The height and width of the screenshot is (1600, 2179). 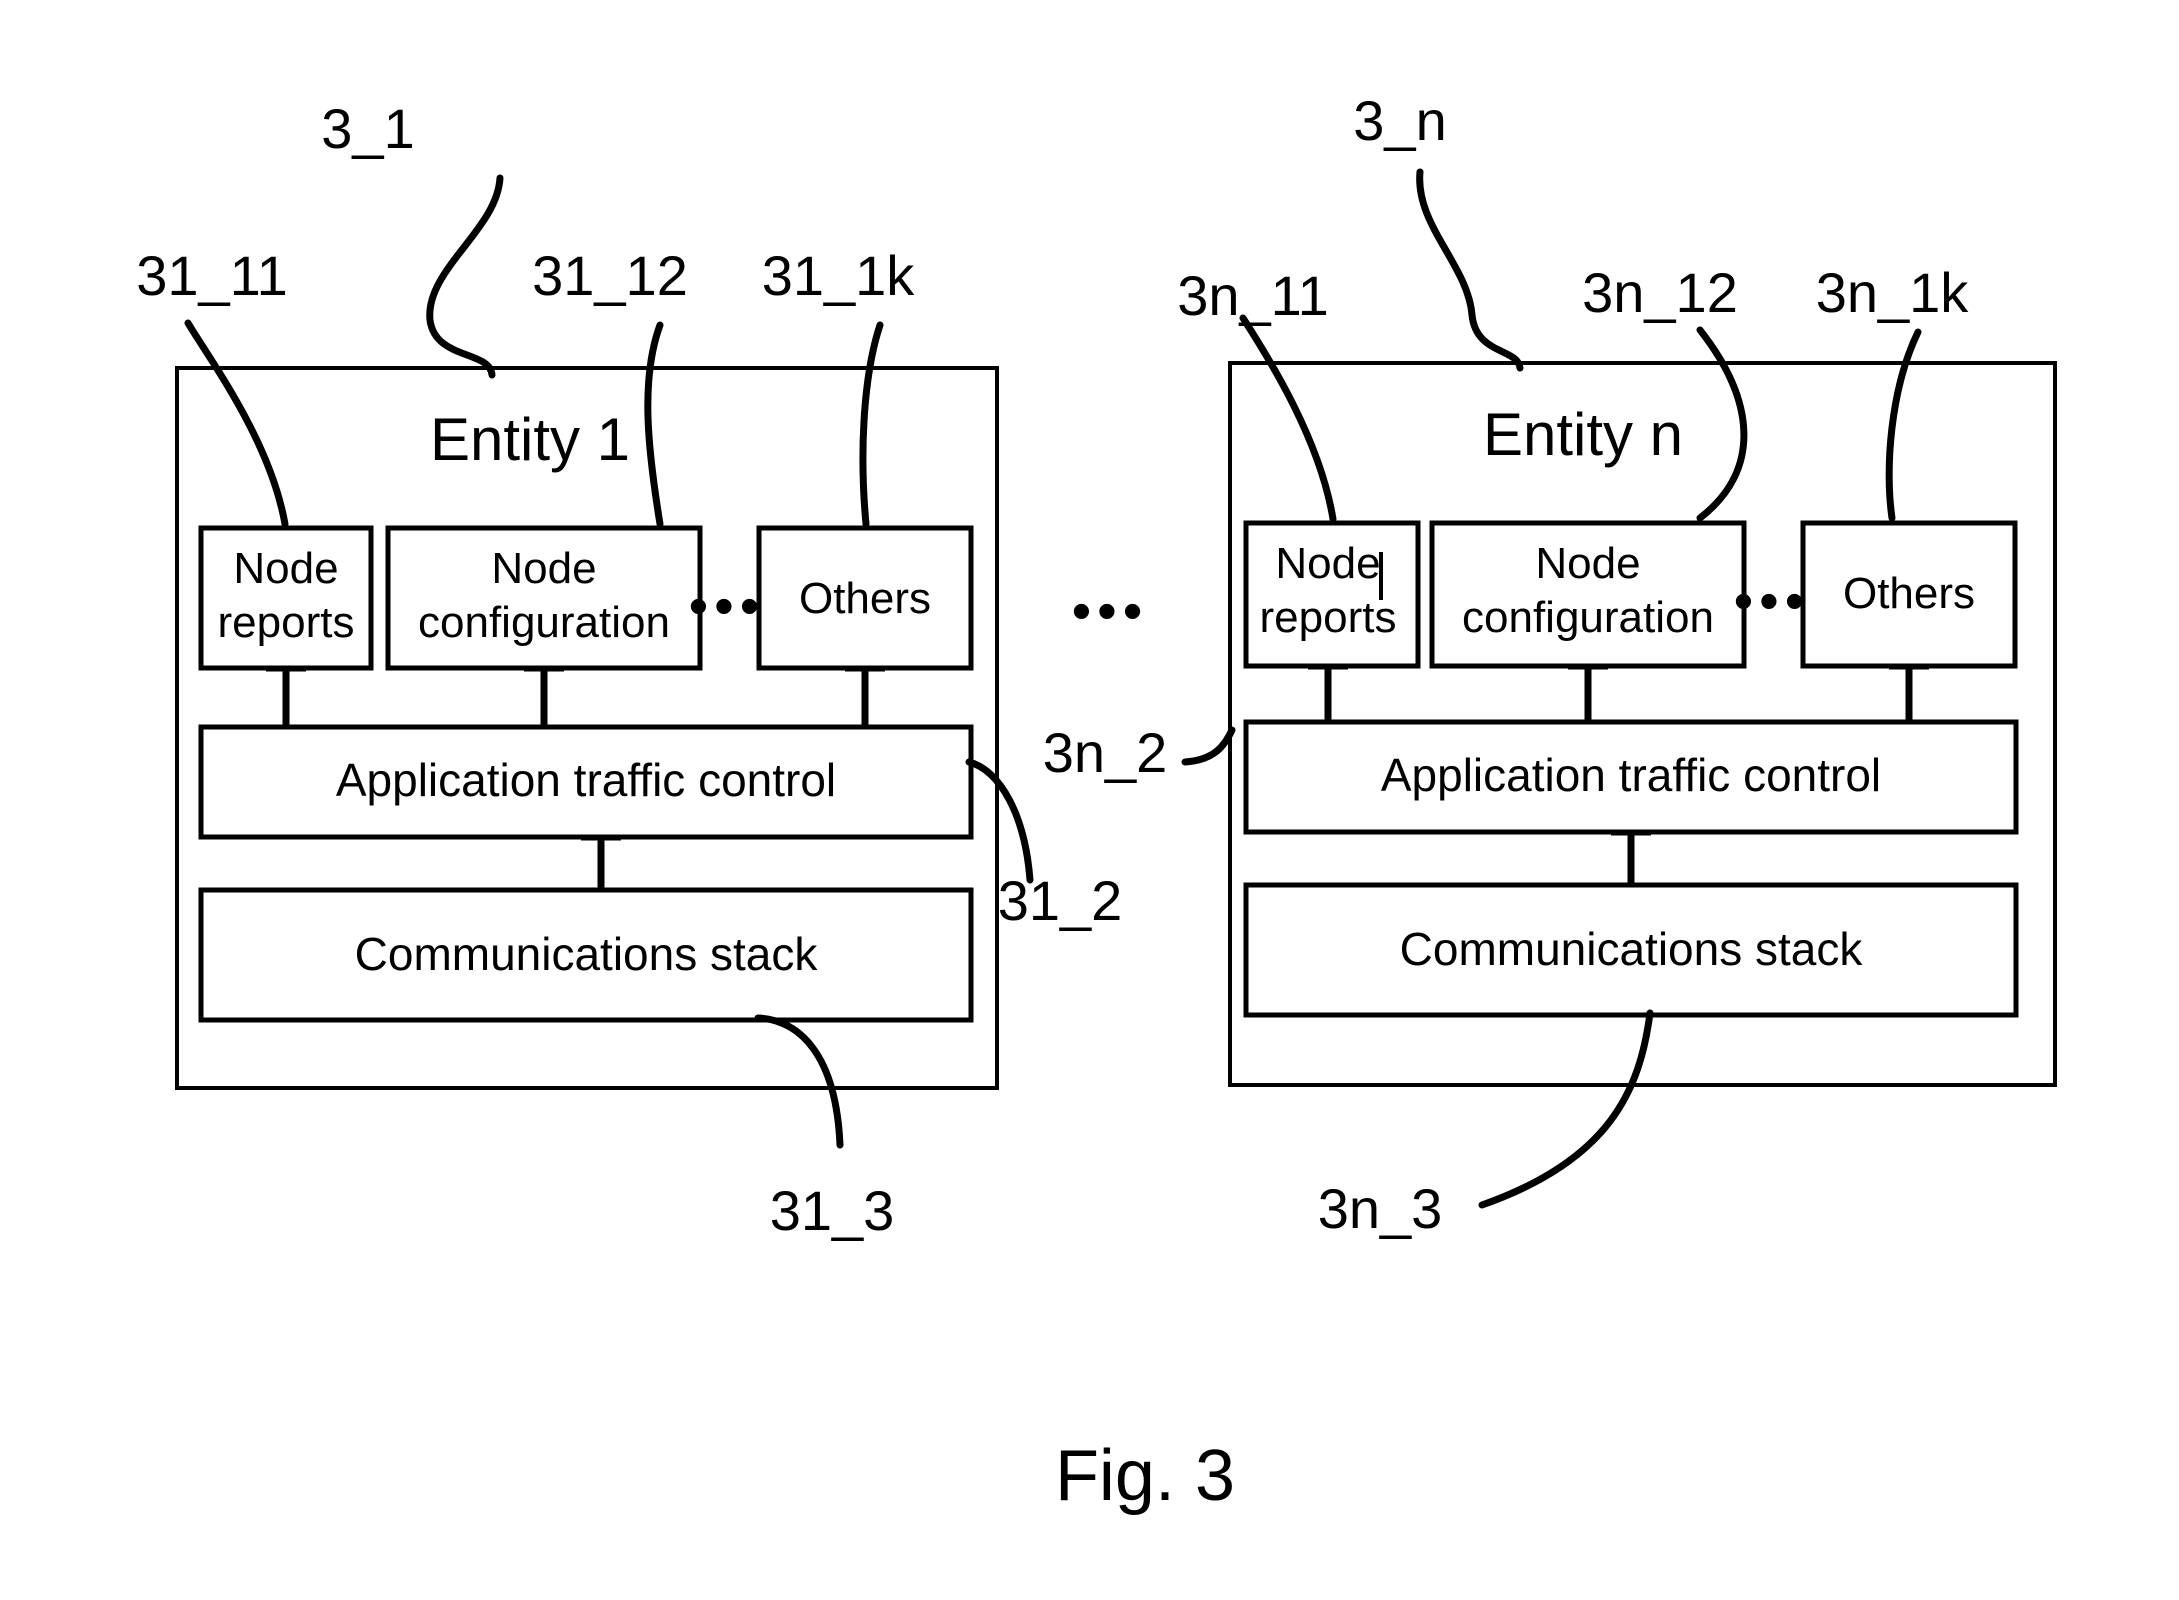 I want to click on entity-1-module-others-label: Others, so click(x=865, y=598).